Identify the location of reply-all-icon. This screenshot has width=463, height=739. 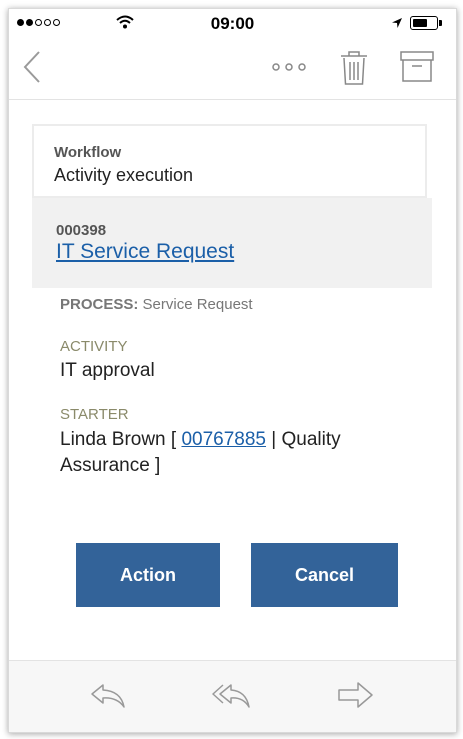
(232, 696).